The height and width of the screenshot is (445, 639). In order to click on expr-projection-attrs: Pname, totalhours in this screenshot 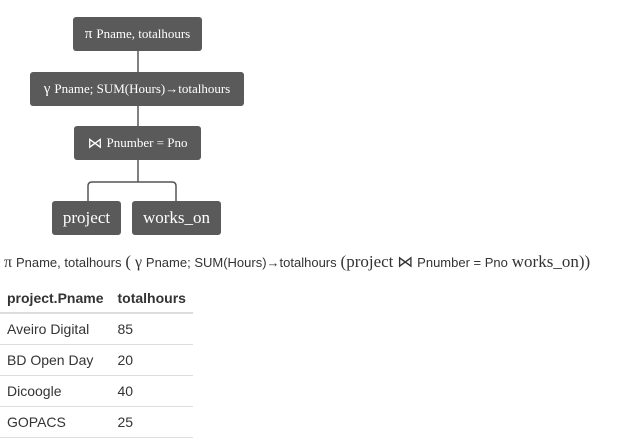, I will do `click(68, 262)`.